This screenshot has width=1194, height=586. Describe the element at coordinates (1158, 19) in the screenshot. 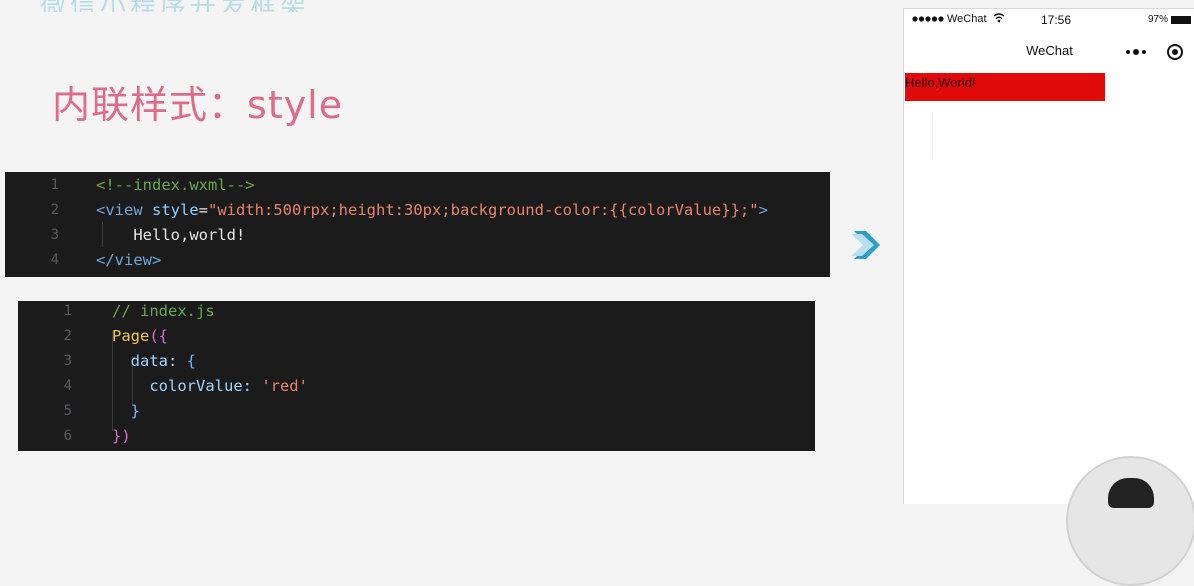

I see `battery-percent: 97%` at that location.